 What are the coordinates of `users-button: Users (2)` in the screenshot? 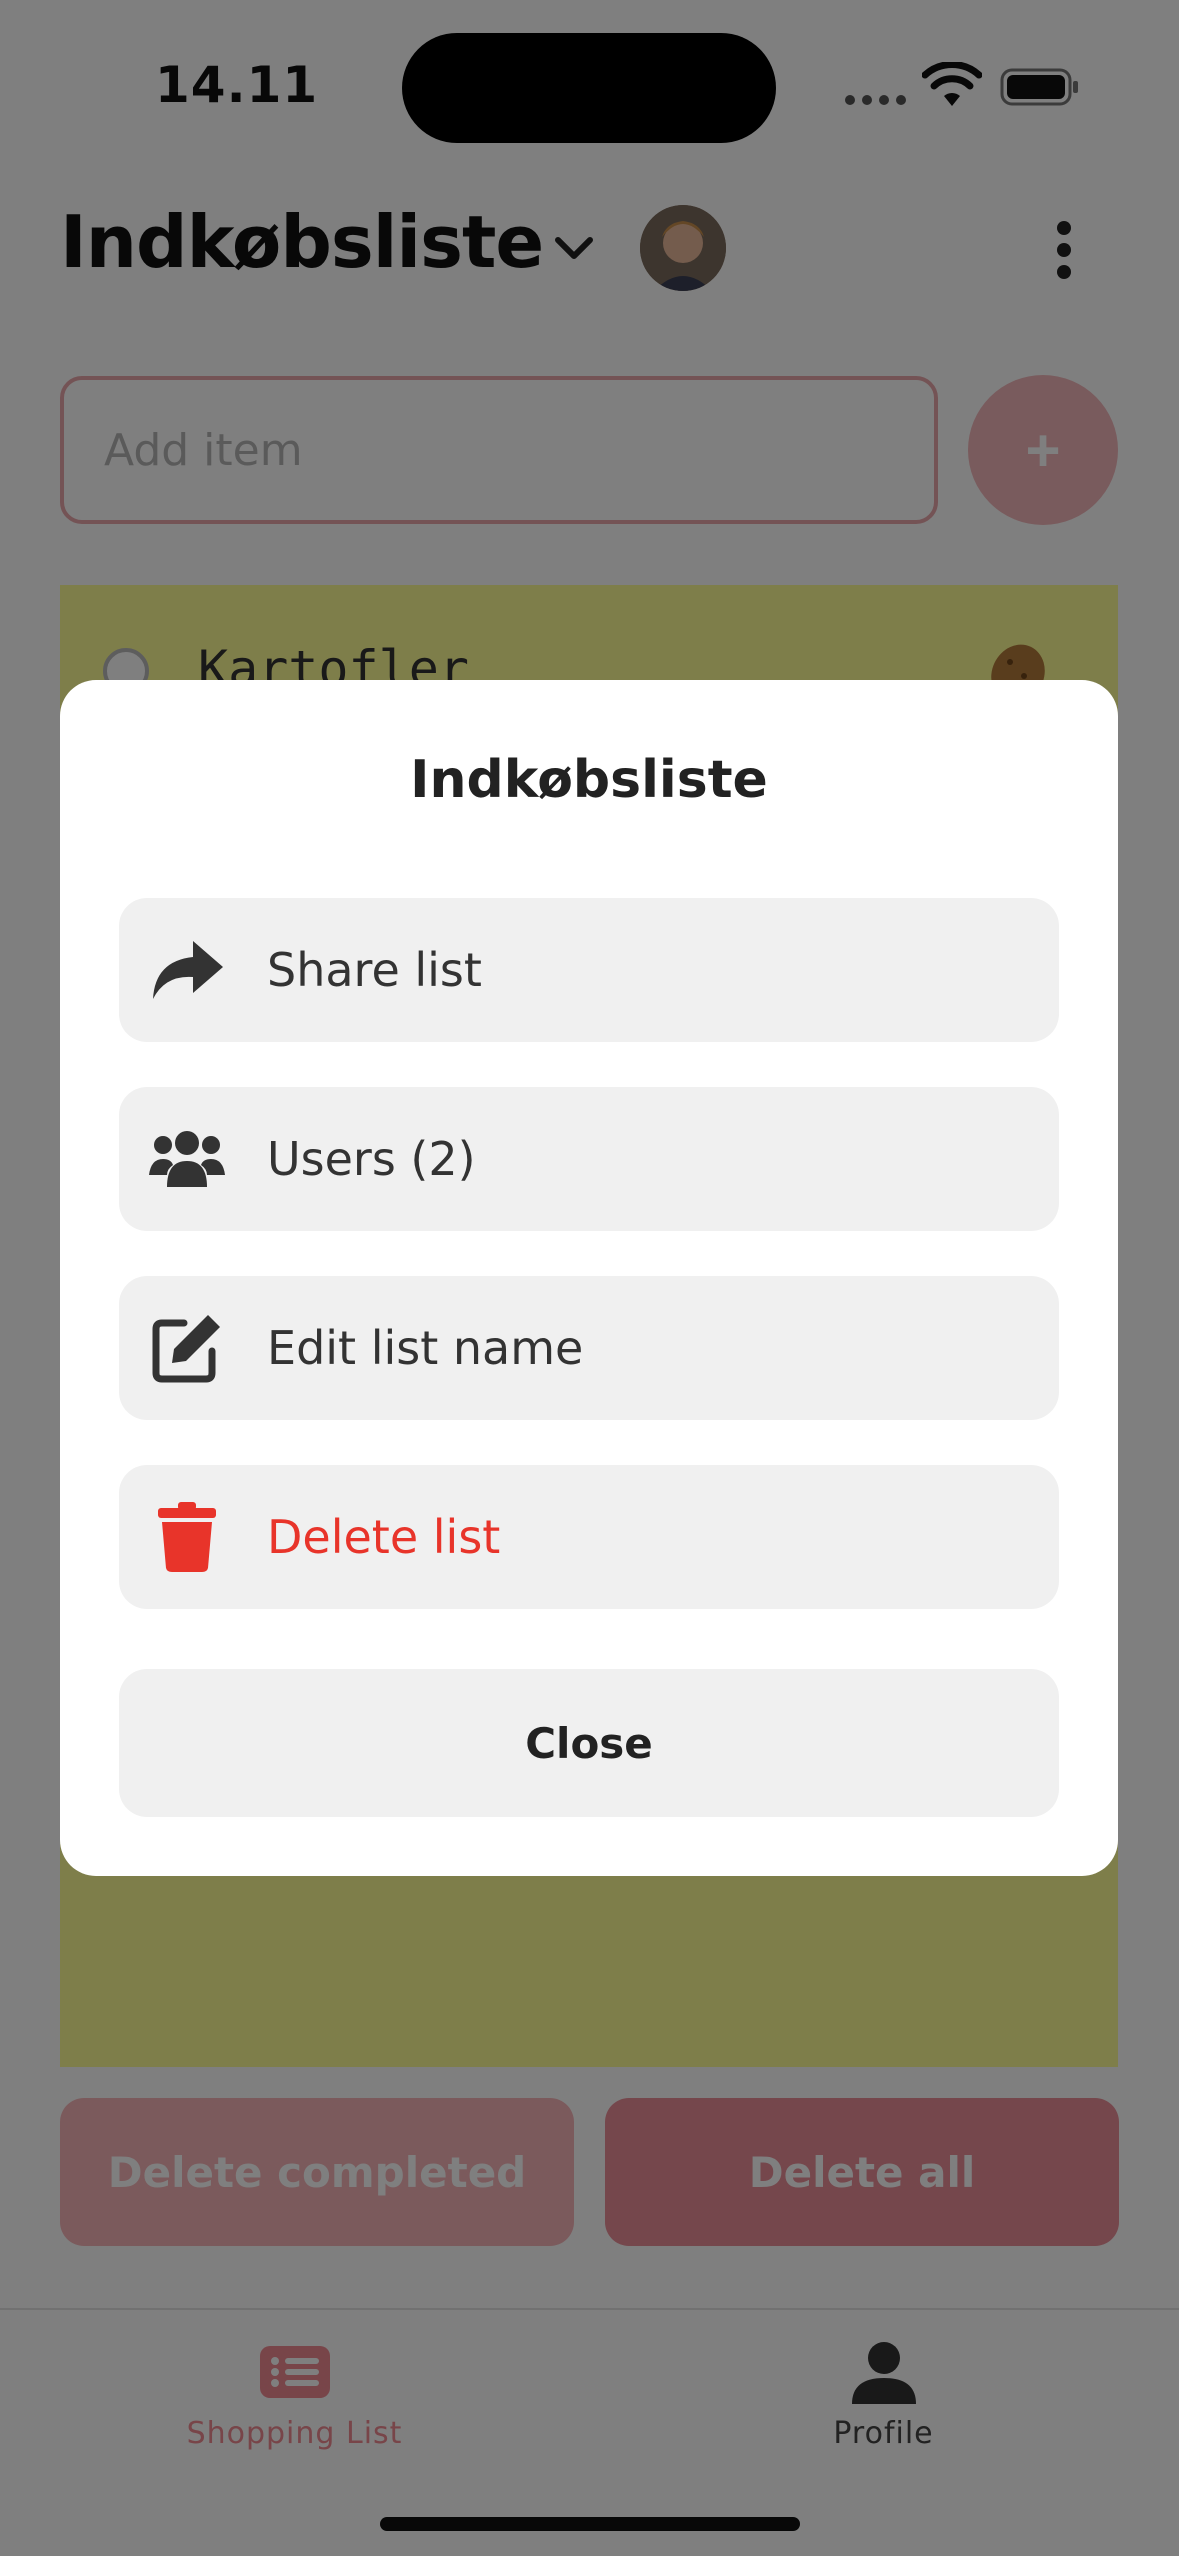 It's located at (589, 1159).